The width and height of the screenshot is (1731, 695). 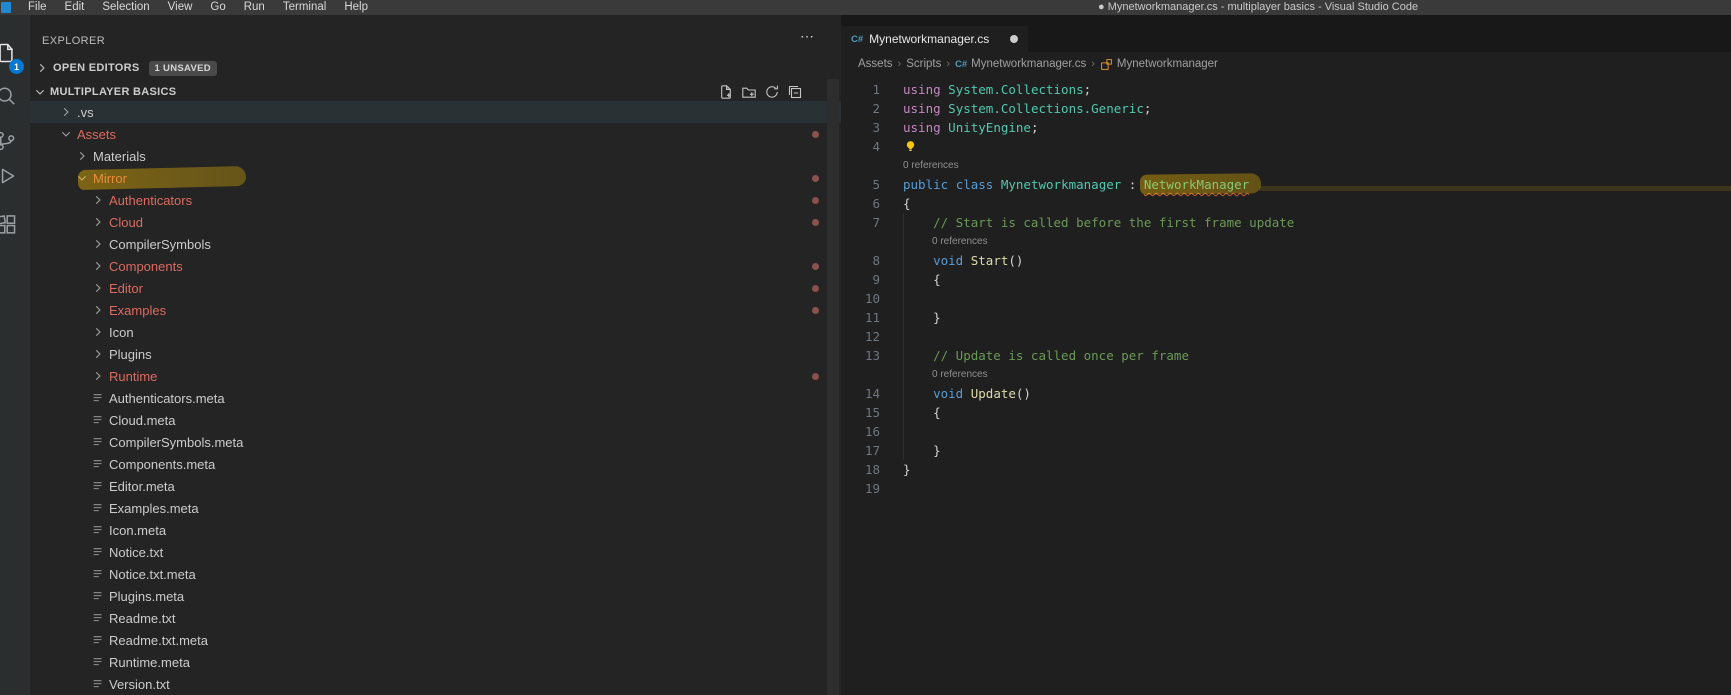 What do you see at coordinates (154, 508) in the screenshot?
I see `tree-item-label: Examples.meta` at bounding box center [154, 508].